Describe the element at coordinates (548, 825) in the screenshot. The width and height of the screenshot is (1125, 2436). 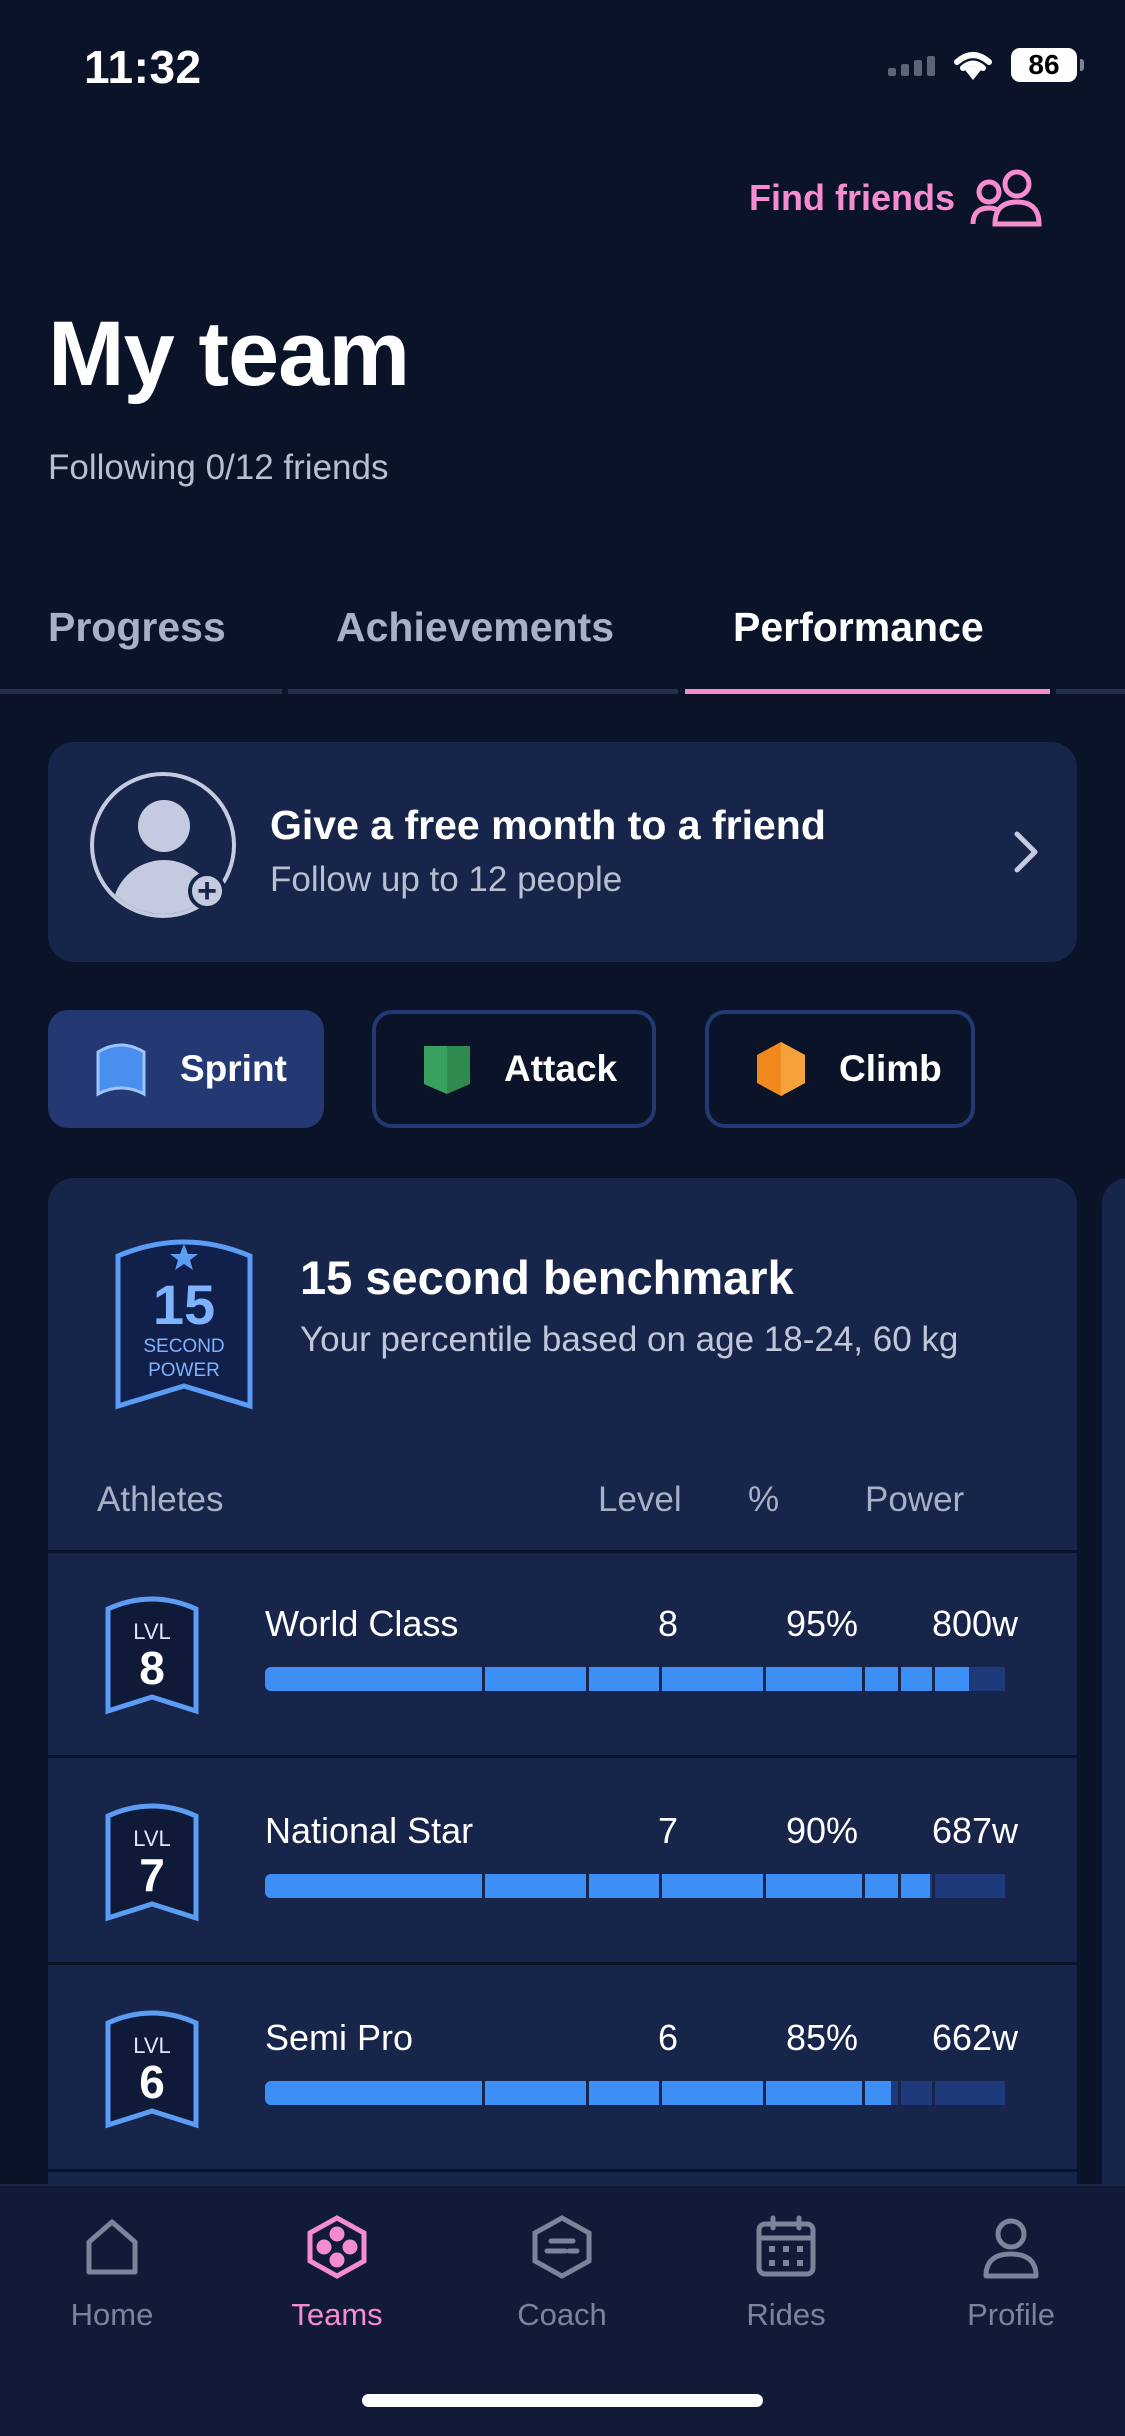
I see `referral-title: Give a free month to a friend` at that location.